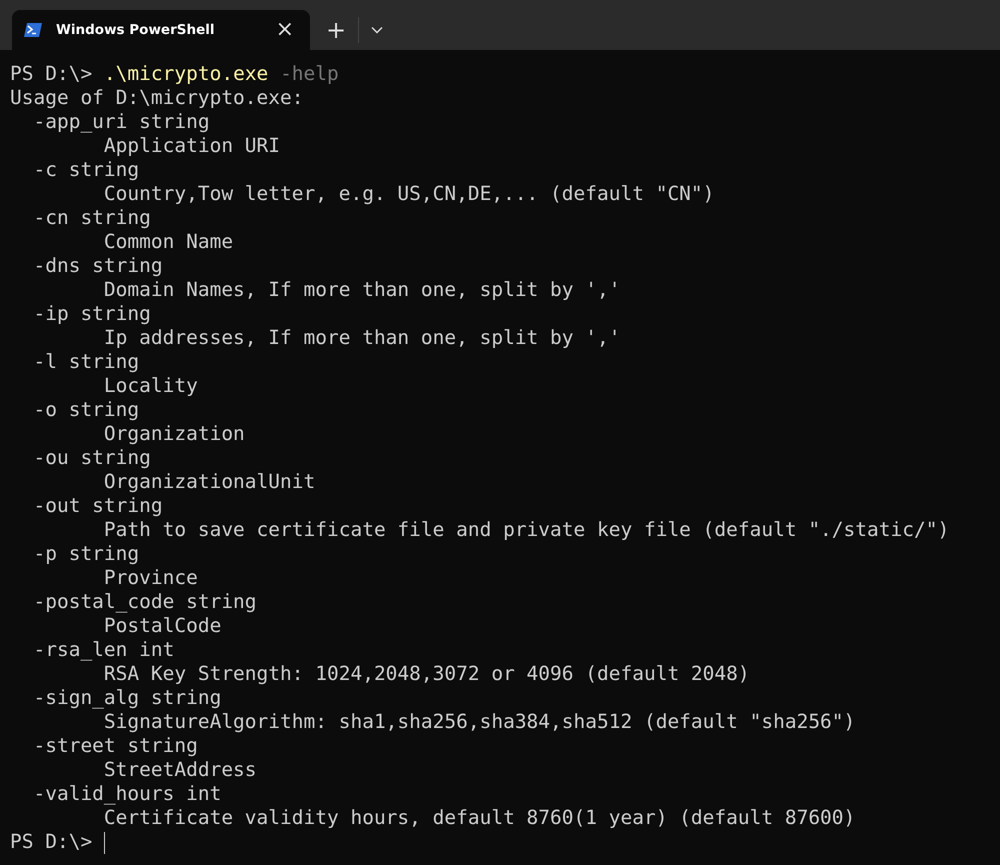  What do you see at coordinates (97, 505) in the screenshot?
I see `output-line: -out string` at bounding box center [97, 505].